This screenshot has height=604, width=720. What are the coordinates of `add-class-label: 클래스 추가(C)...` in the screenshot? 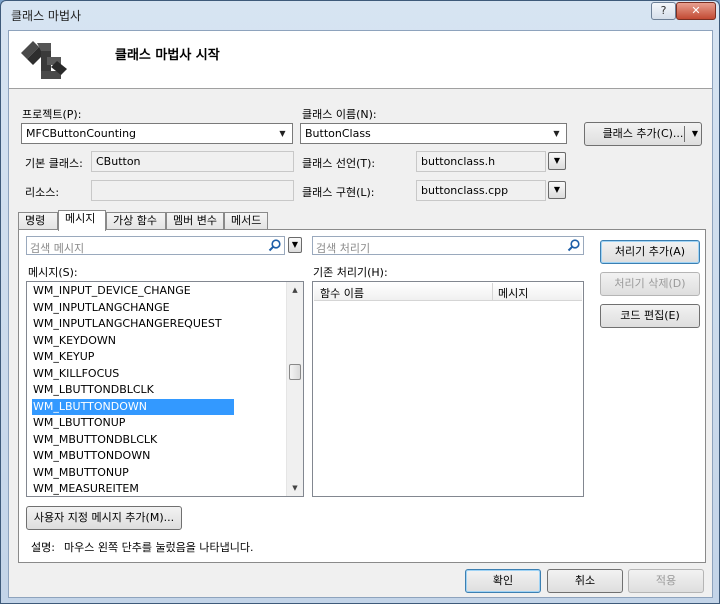 It's located at (643, 133).